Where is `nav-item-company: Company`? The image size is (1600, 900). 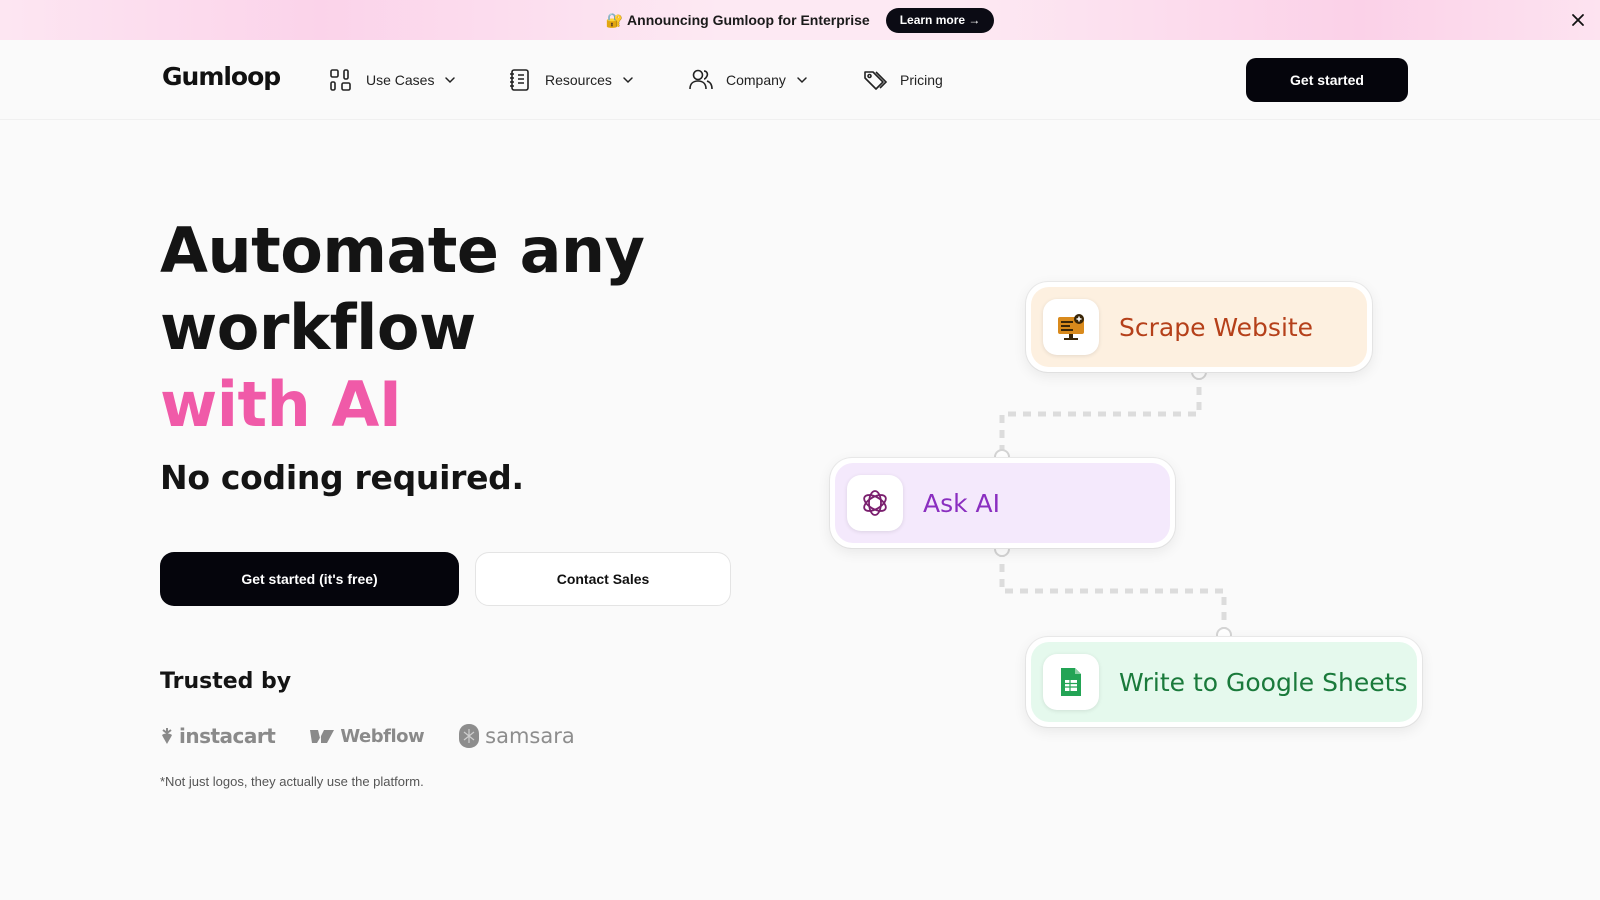 nav-item-company: Company is located at coordinates (748, 80).